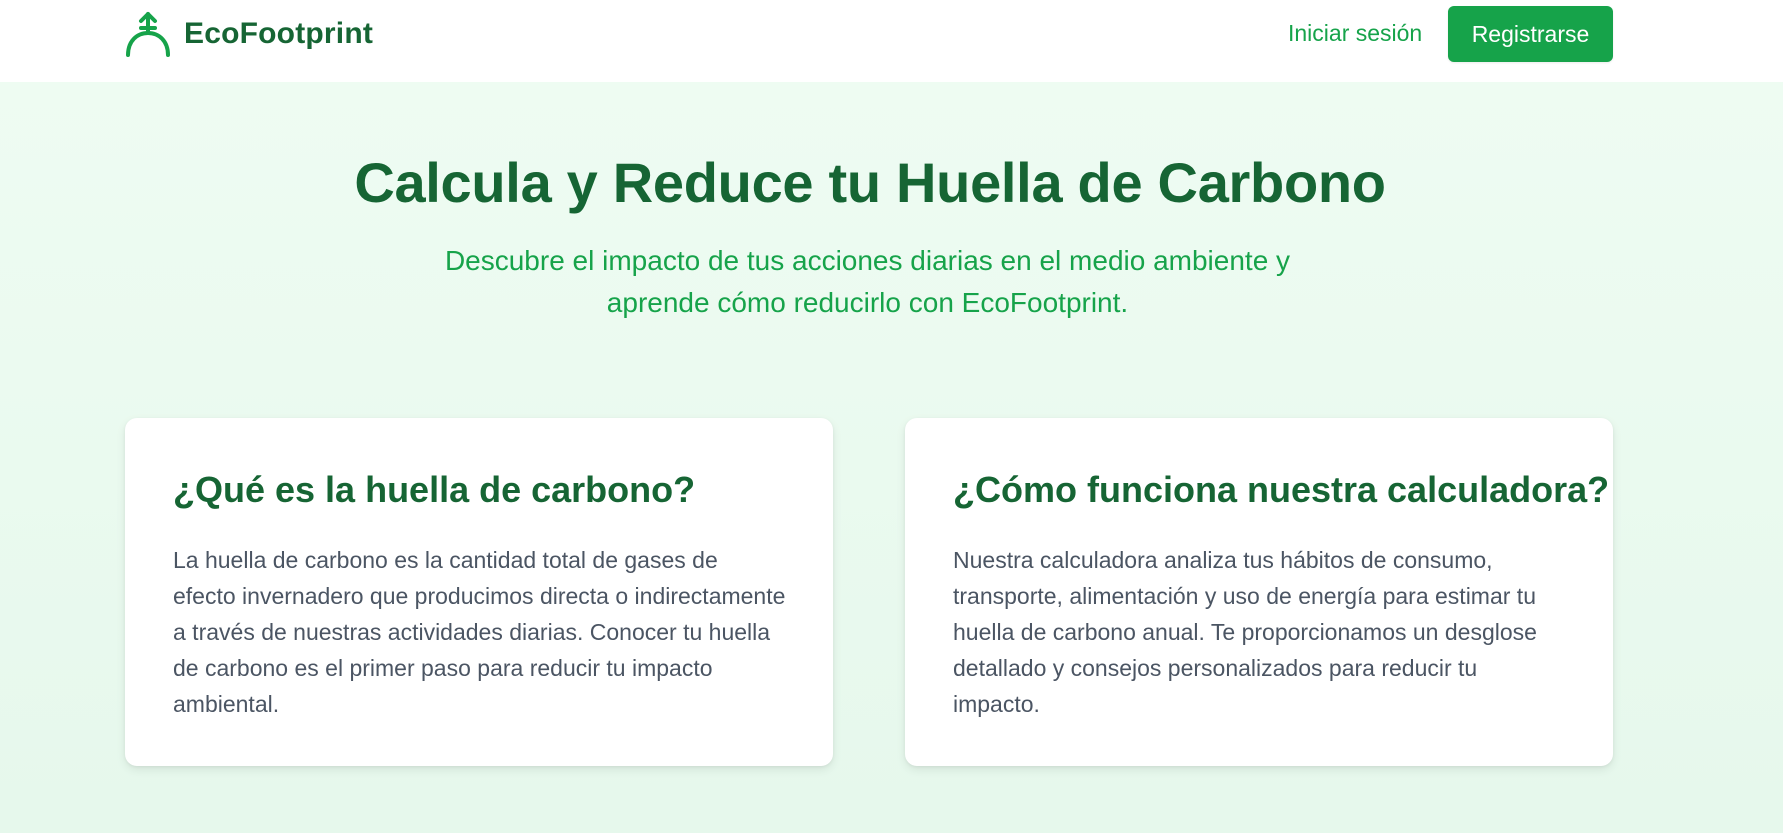 Image resolution: width=1783 pixels, height=833 pixels. I want to click on brand-name: EcoFootprint, so click(279, 33).